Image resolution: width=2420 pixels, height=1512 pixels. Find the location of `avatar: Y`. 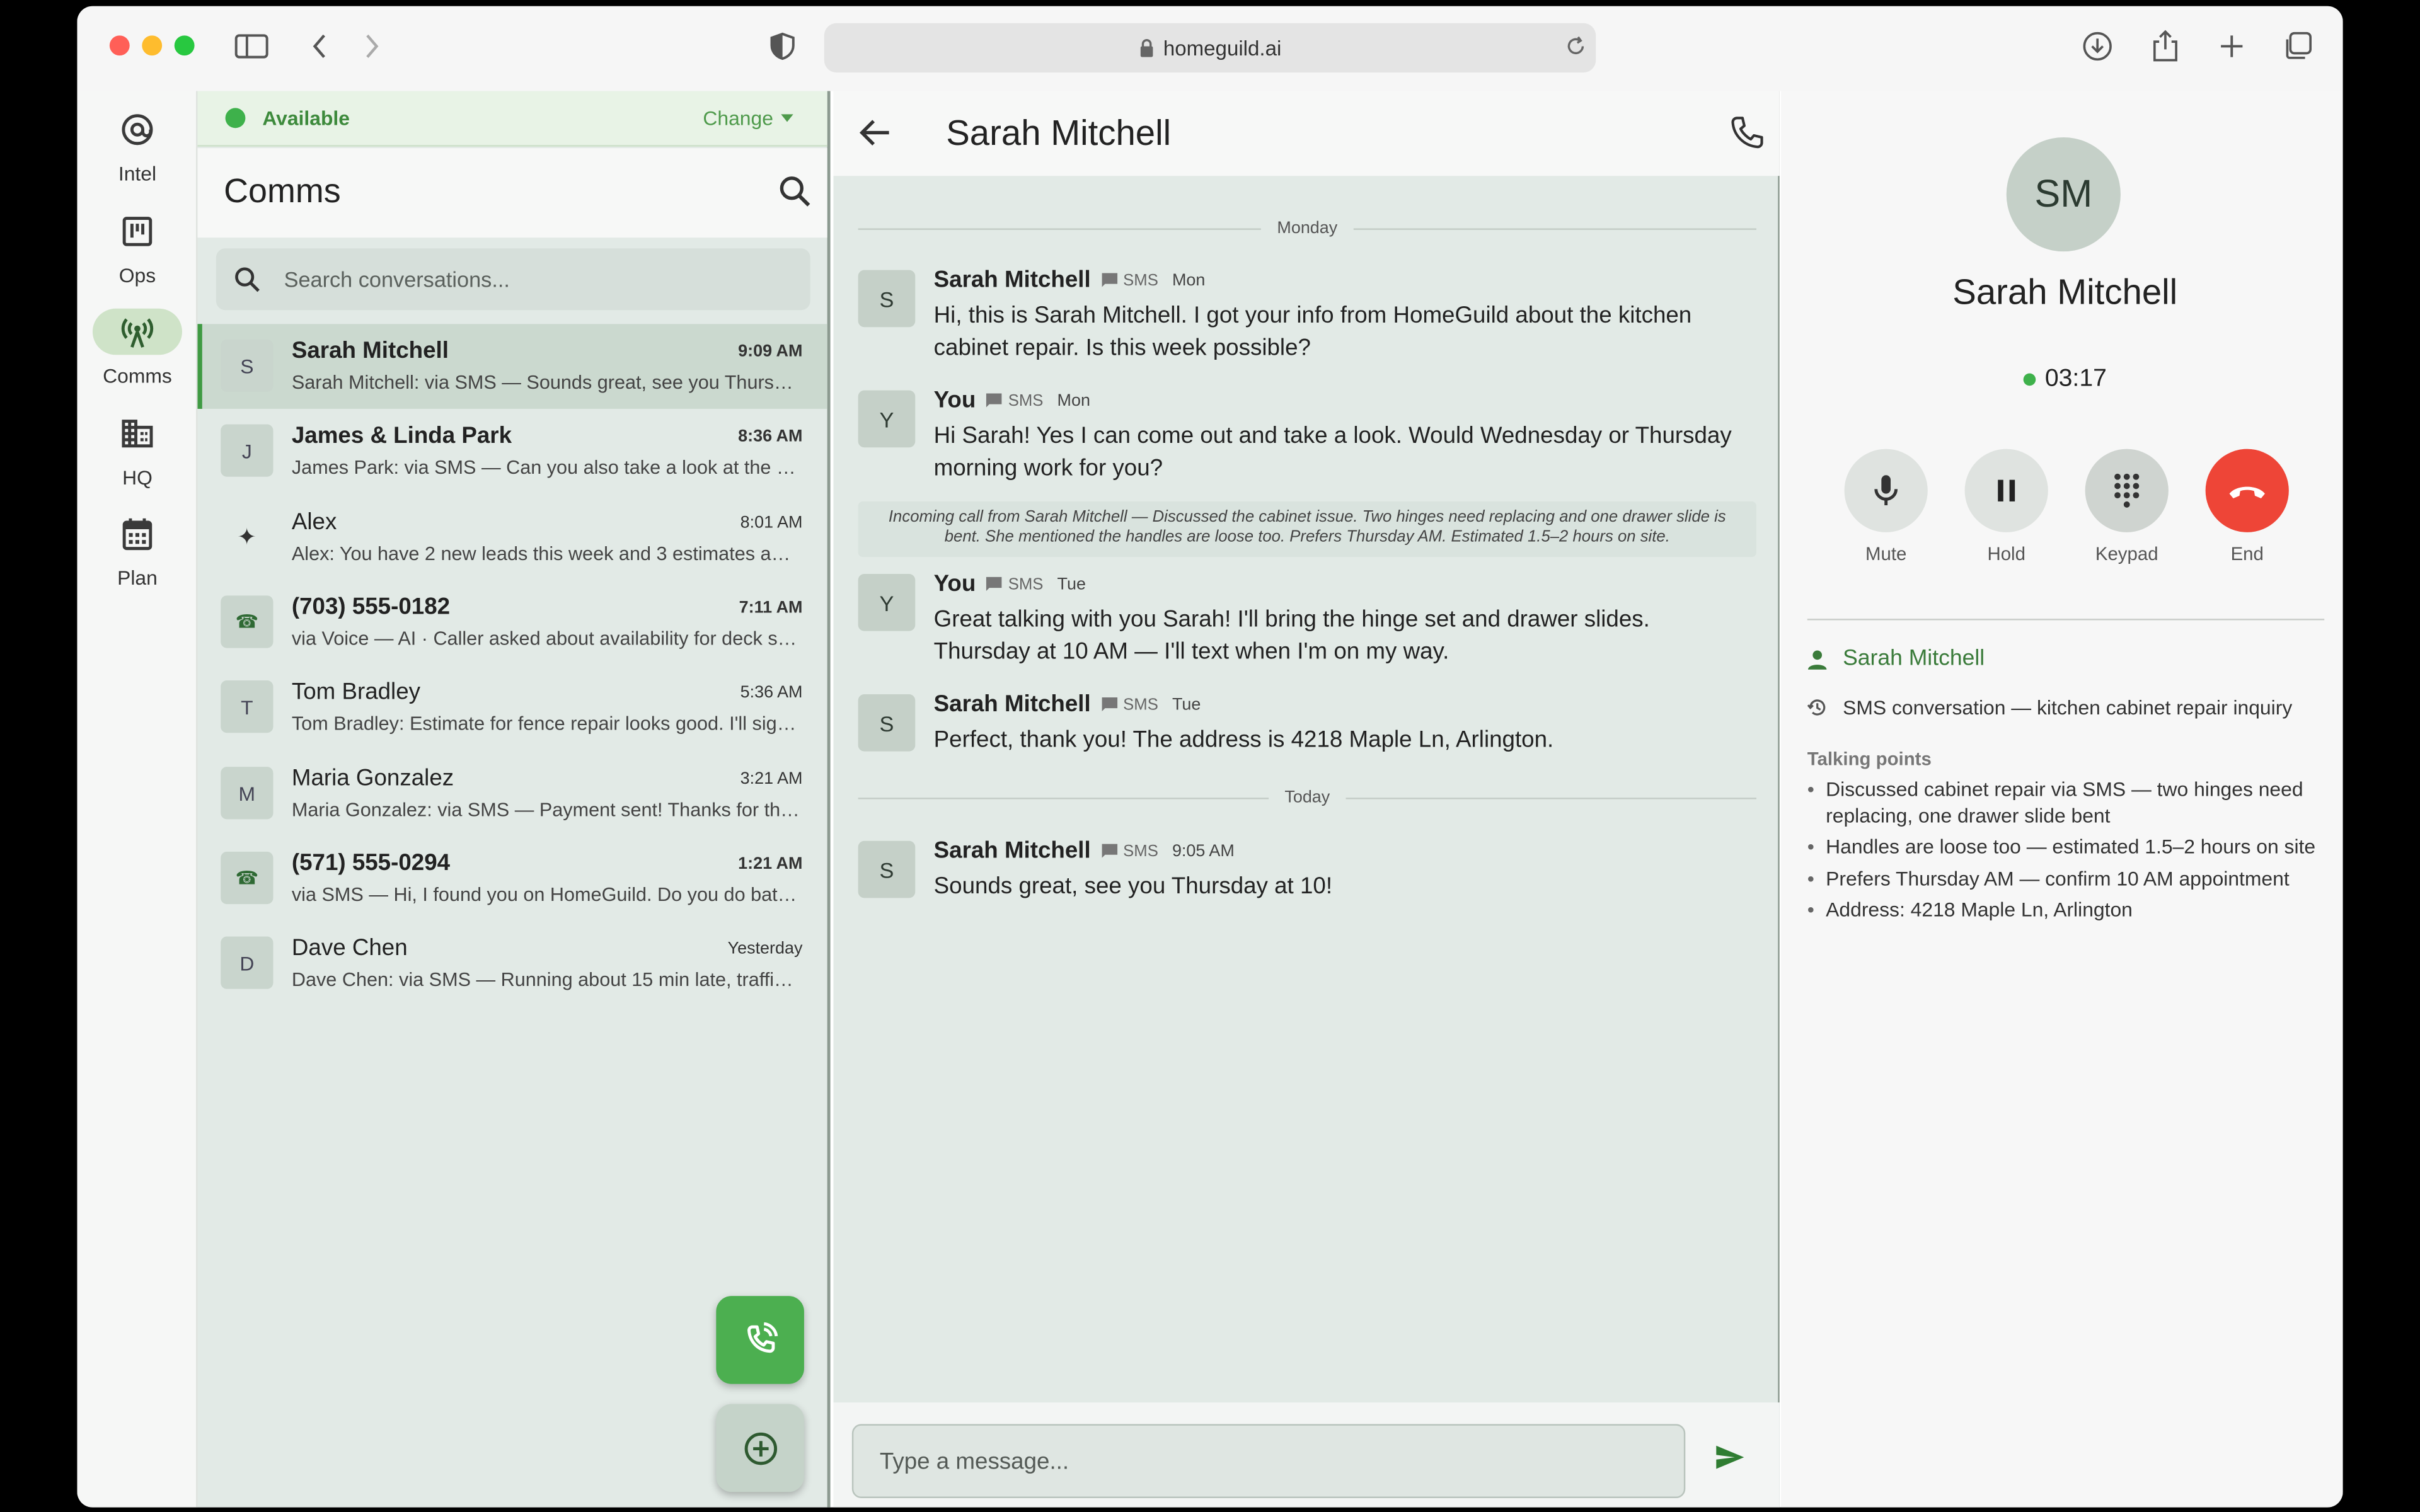

avatar: Y is located at coordinates (887, 602).